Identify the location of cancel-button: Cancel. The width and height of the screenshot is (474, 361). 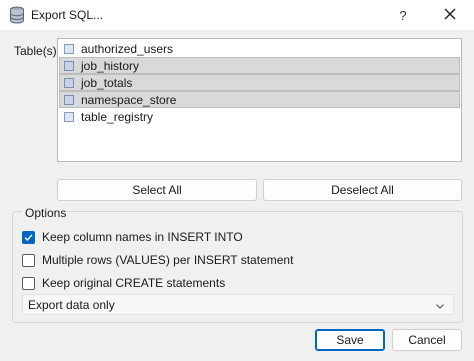
(427, 340).